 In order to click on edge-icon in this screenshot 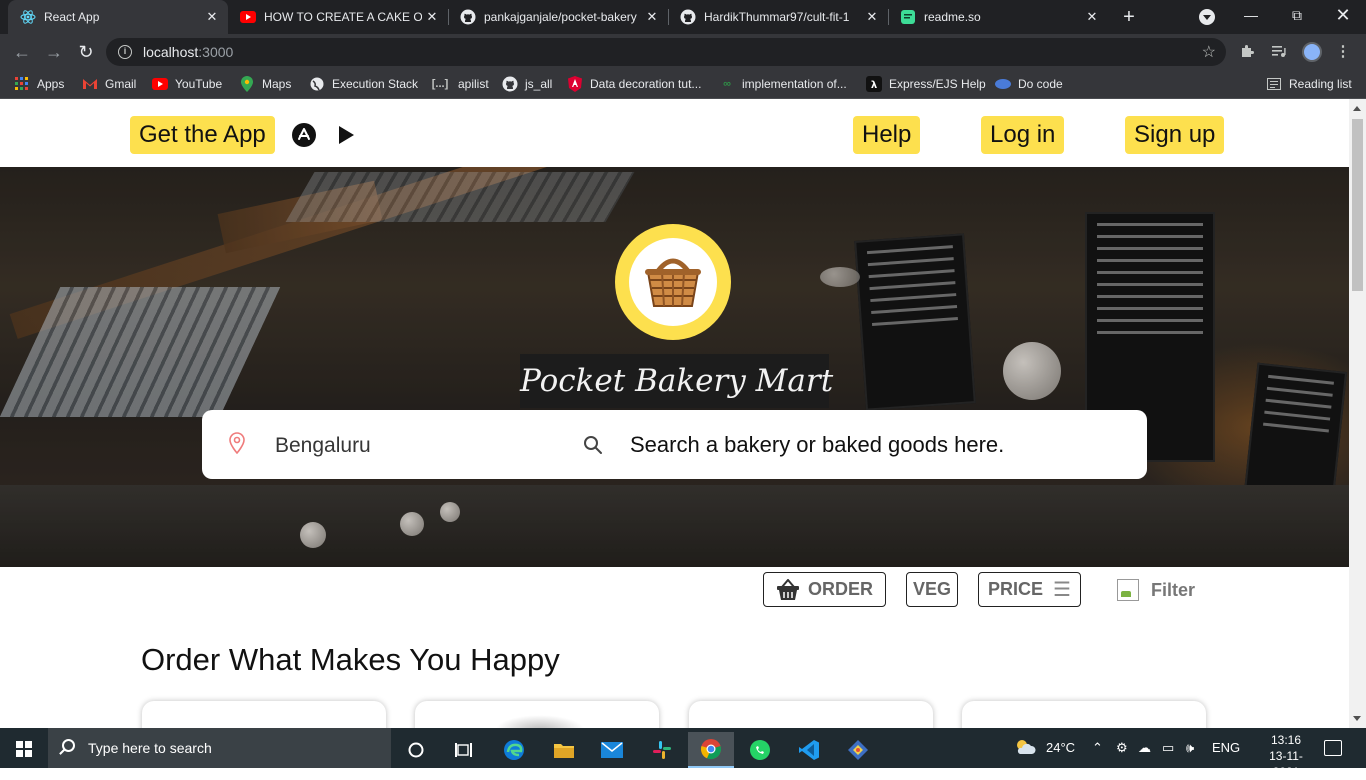, I will do `click(514, 750)`.